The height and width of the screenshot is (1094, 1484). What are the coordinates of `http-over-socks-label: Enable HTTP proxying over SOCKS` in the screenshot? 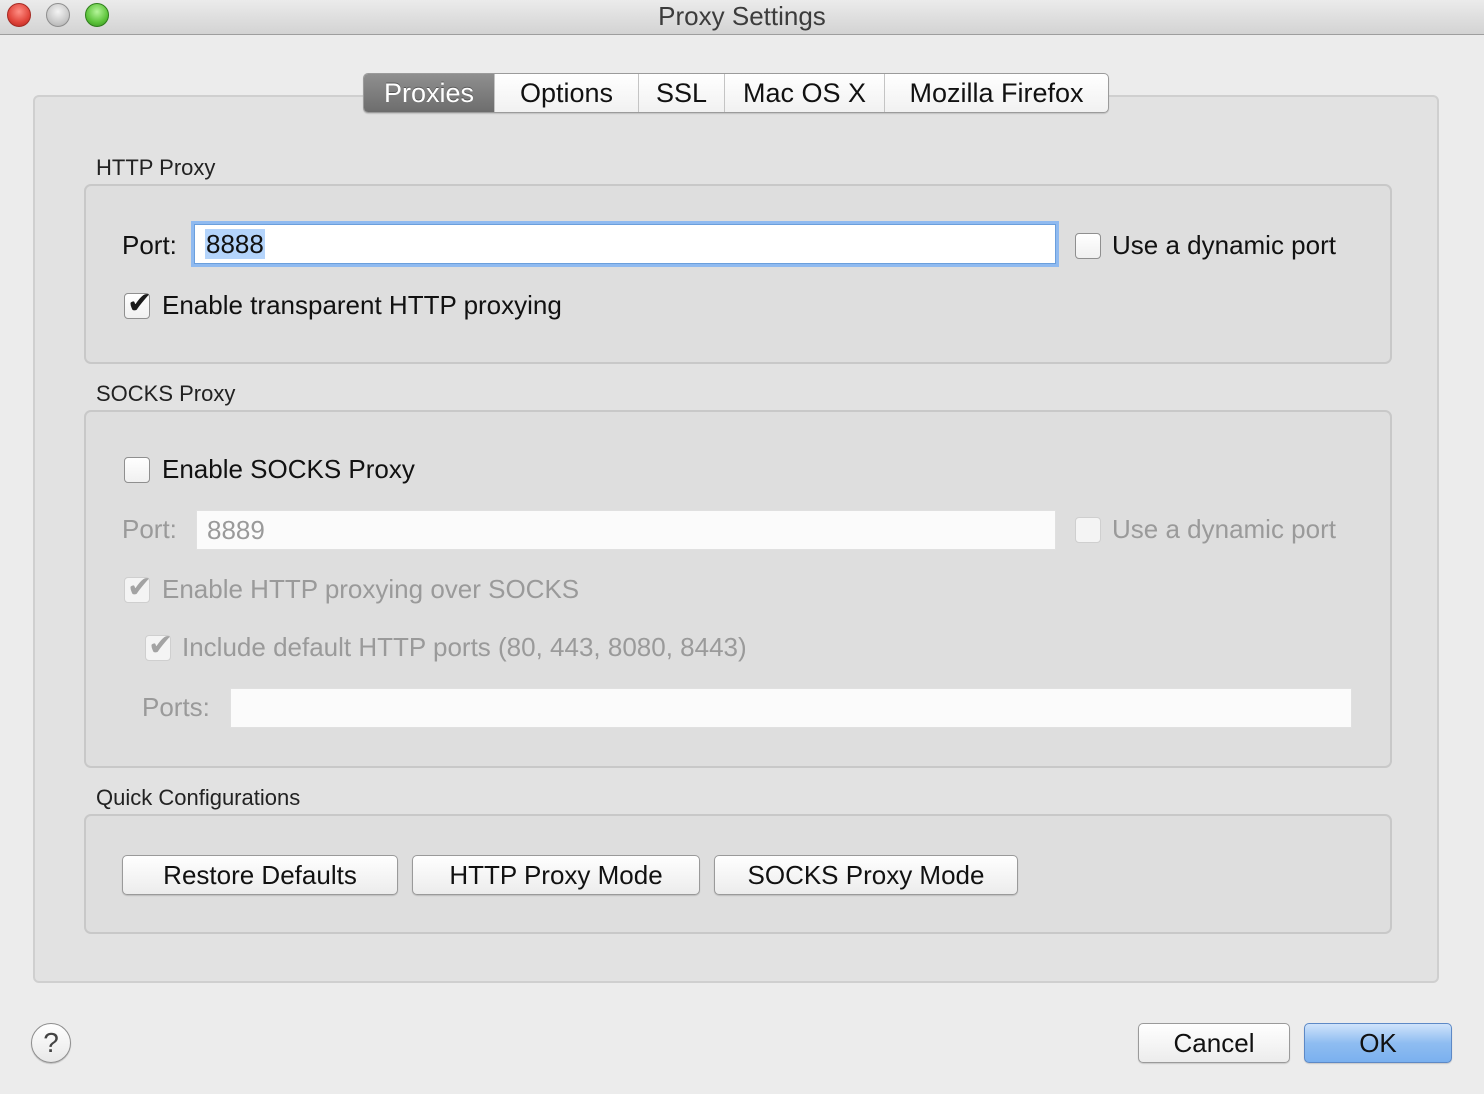 It's located at (371, 589).